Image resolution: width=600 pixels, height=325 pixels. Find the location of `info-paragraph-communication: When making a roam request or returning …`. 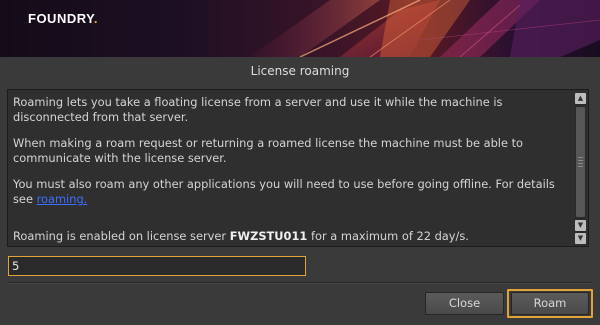

info-paragraph-communication: When making a roam request or returning … is located at coordinates (268, 150).